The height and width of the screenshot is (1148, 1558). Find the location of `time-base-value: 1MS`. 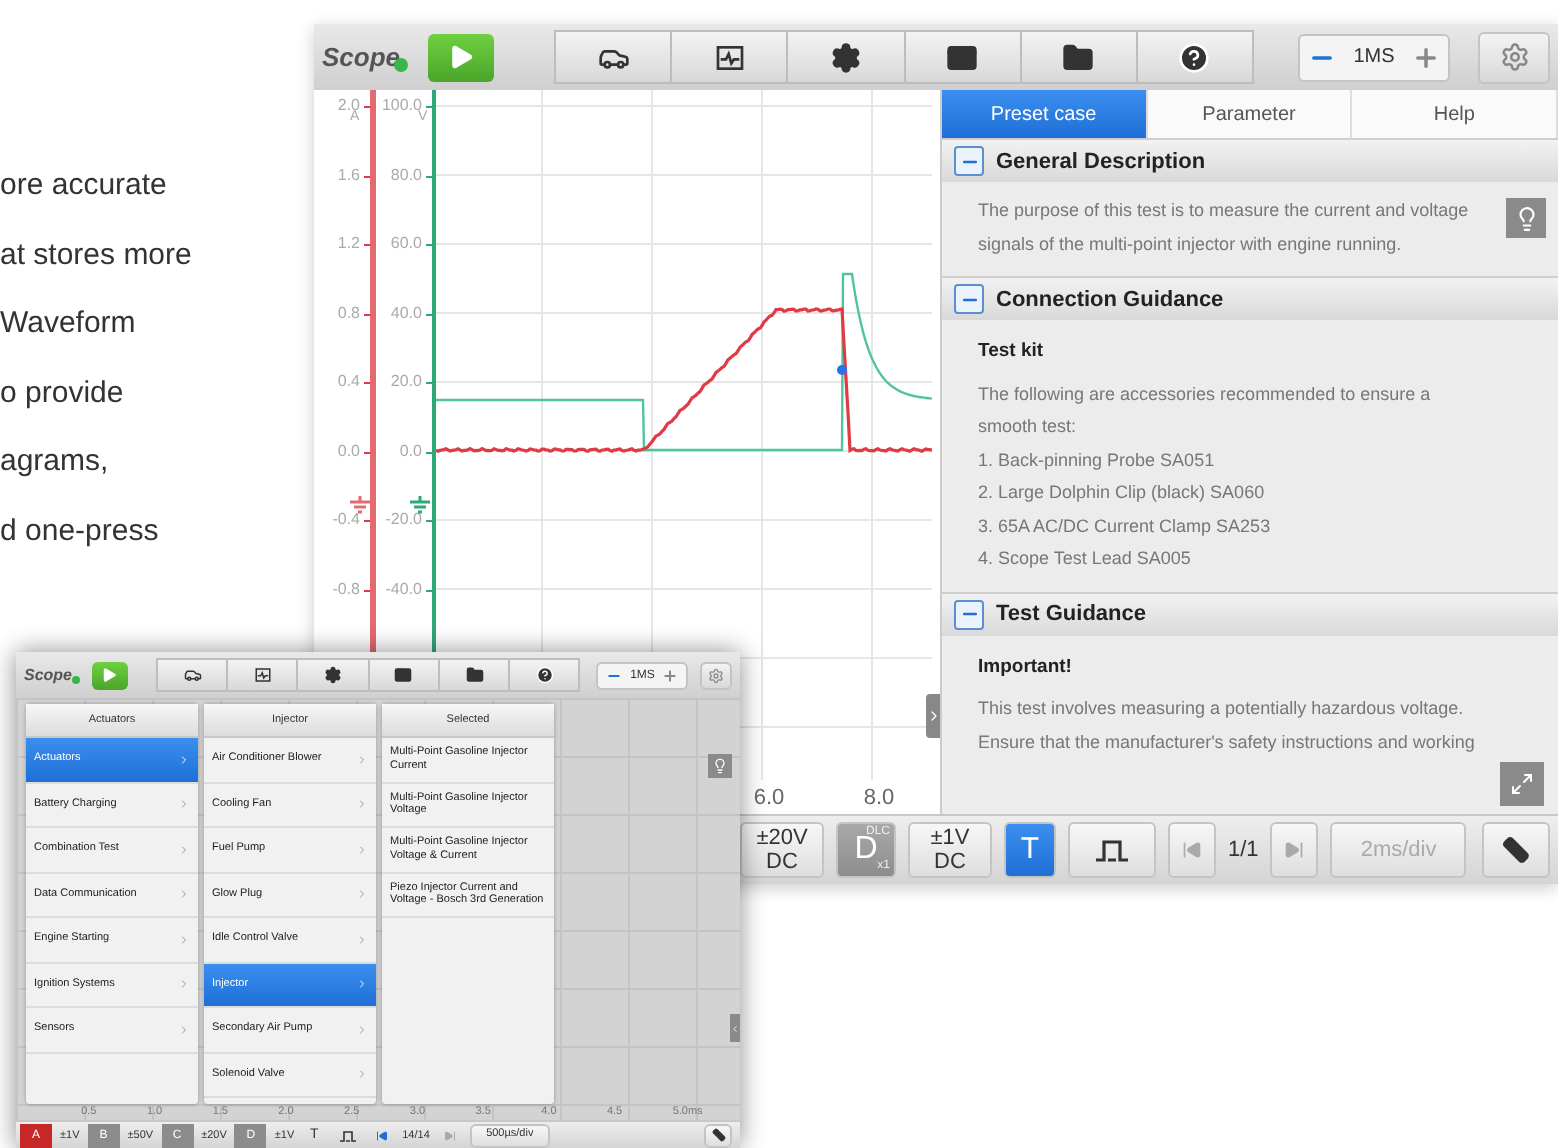

time-base-value: 1MS is located at coordinates (1374, 57).